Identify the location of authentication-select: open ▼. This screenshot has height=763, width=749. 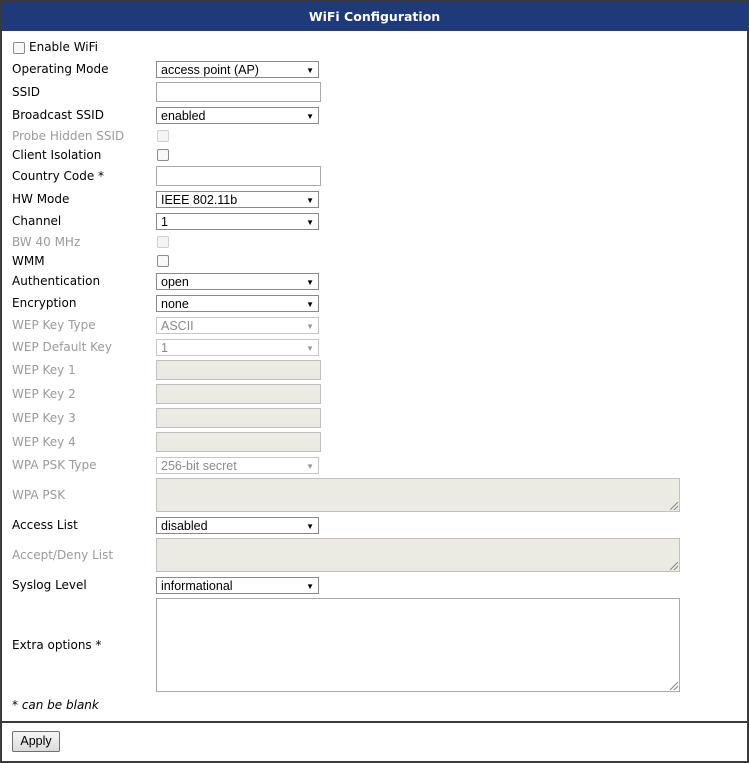
(237, 281).